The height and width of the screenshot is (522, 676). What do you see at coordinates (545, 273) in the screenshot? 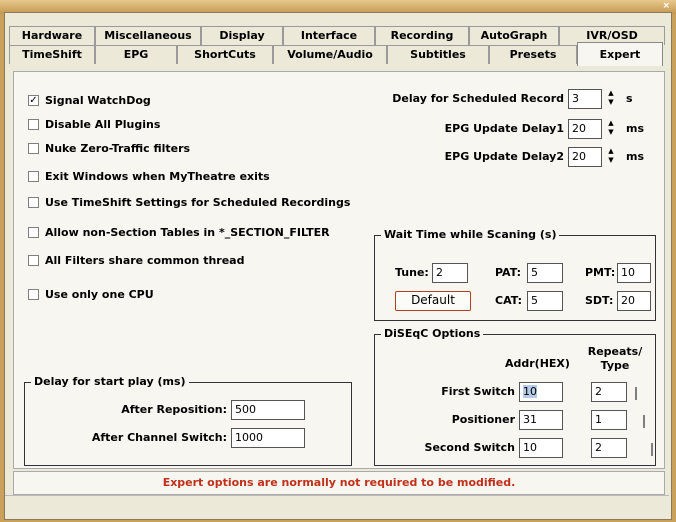
I see `pat-input: 5` at bounding box center [545, 273].